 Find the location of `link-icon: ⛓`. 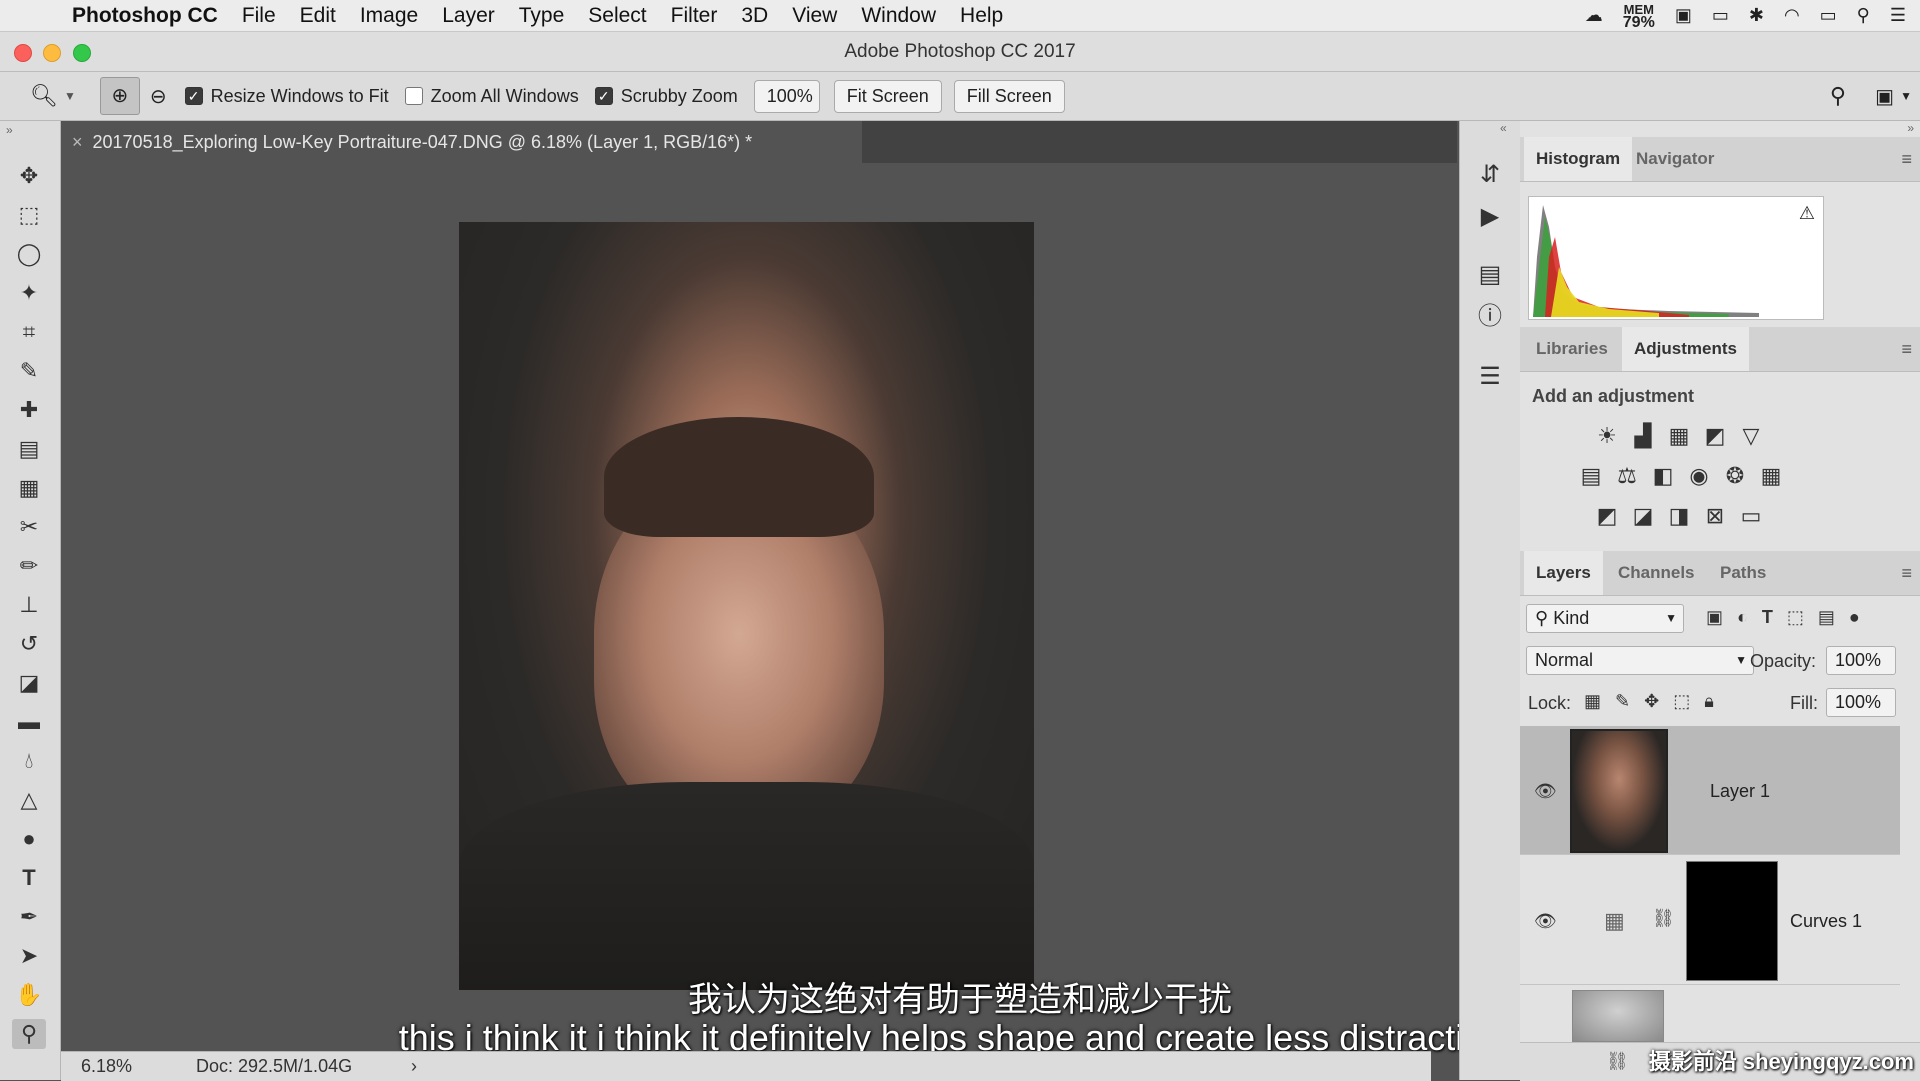

link-icon: ⛓ is located at coordinates (1663, 918).